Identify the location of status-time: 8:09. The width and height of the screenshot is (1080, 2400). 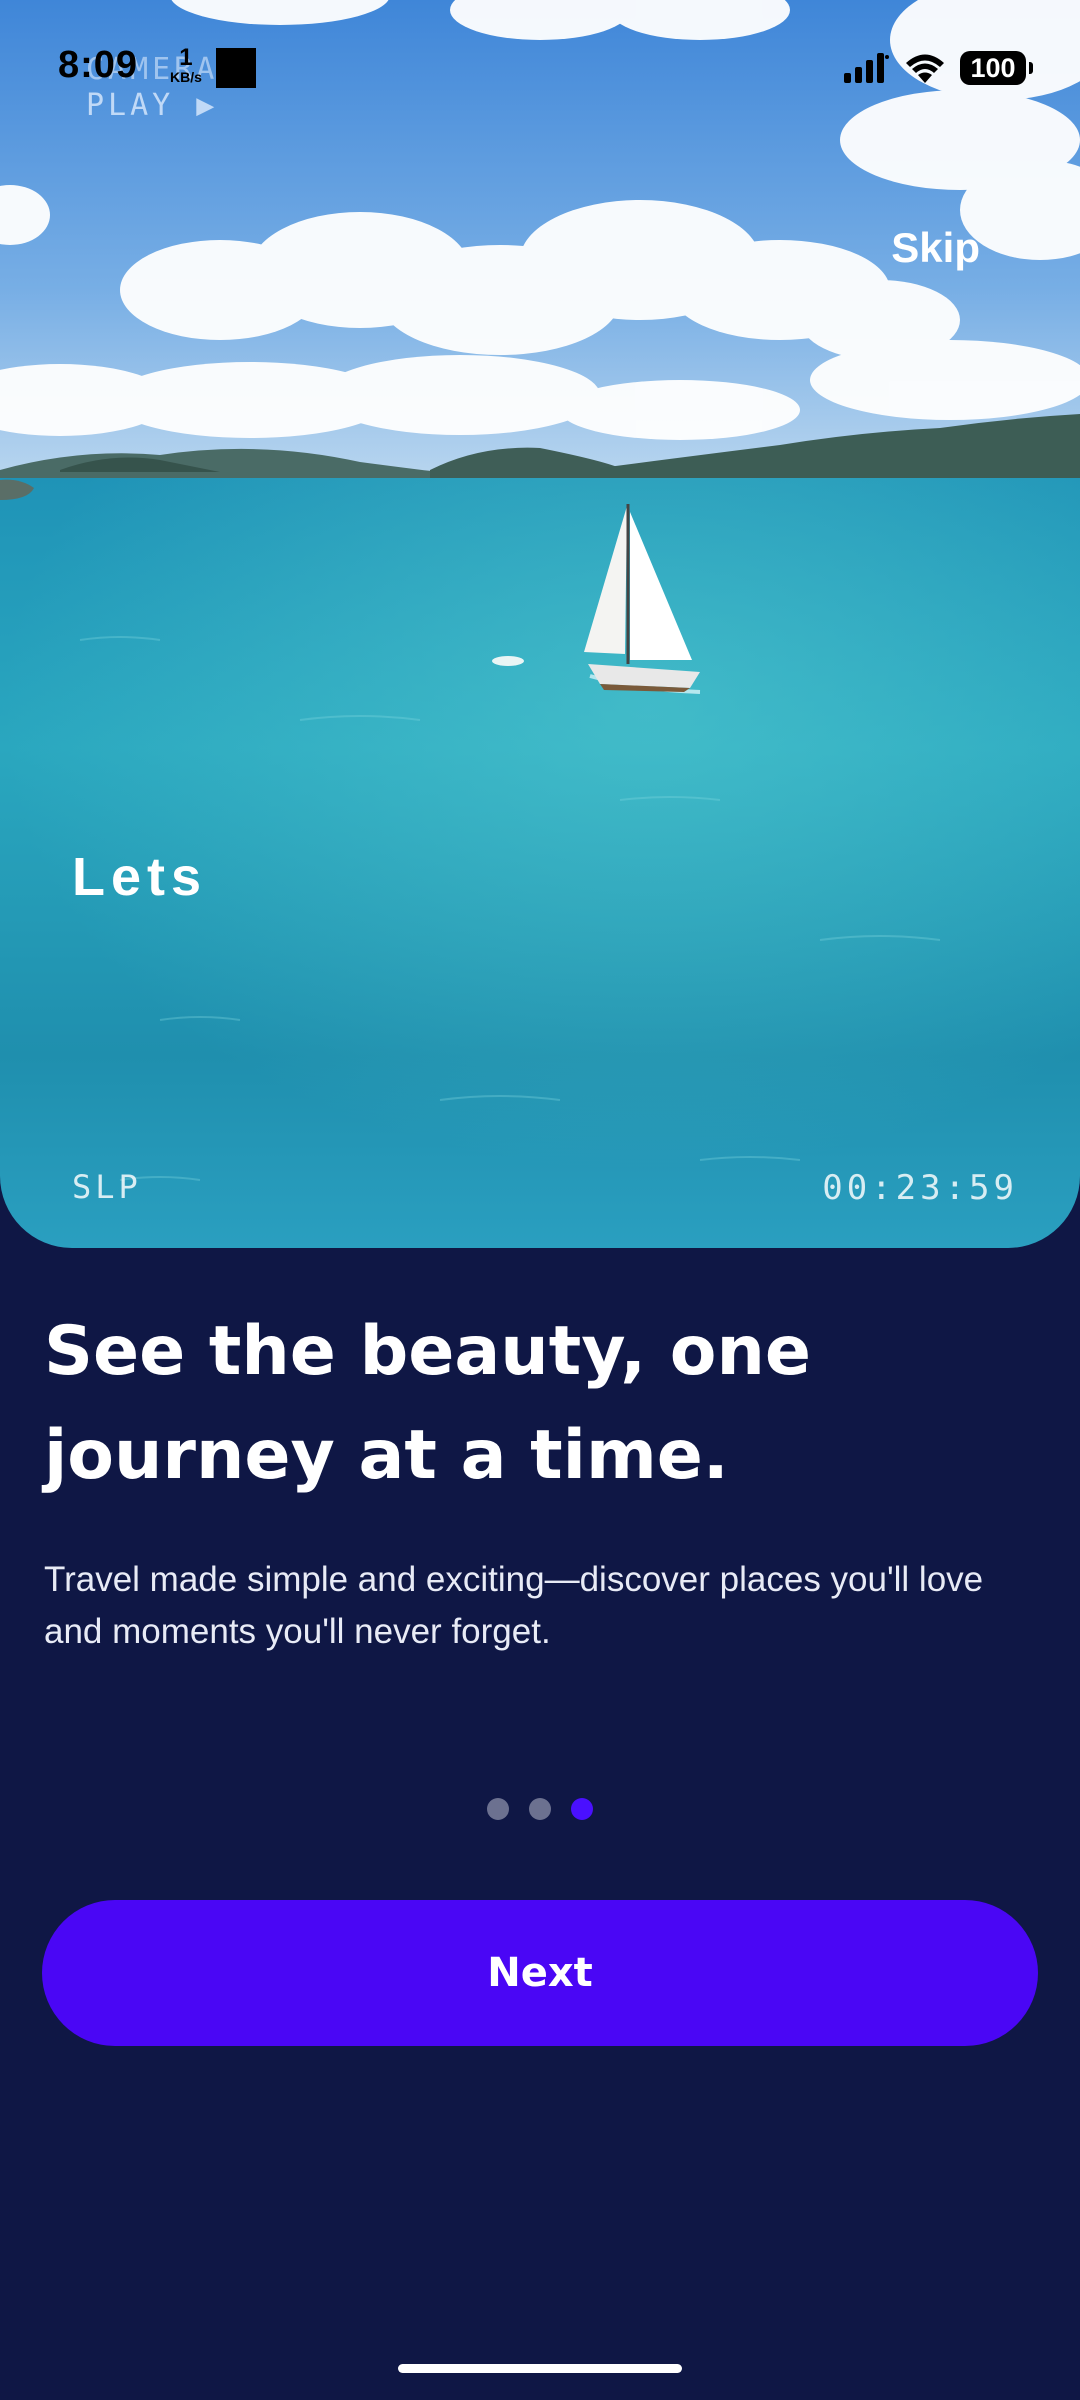
(98, 65).